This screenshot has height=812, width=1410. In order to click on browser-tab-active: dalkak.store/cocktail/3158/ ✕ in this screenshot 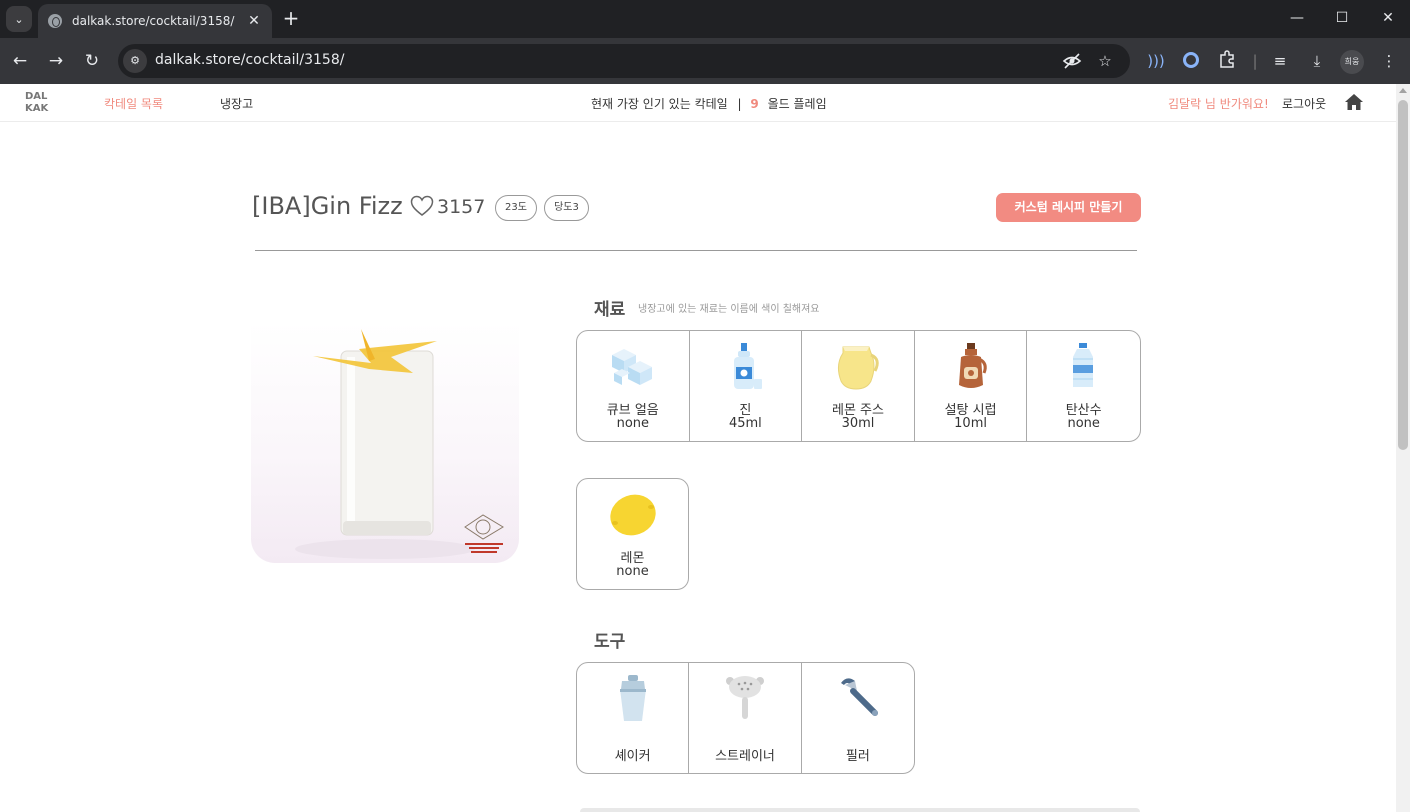, I will do `click(155, 21)`.